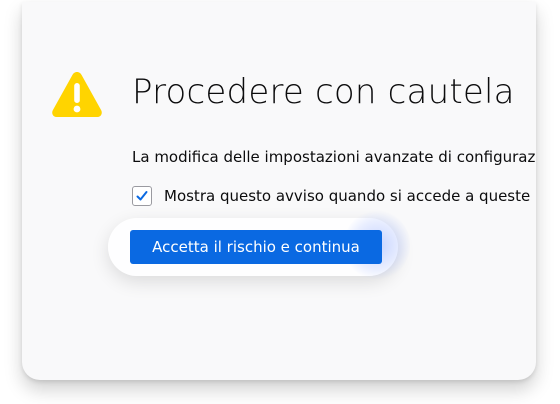 This screenshot has width=560, height=404. Describe the element at coordinates (77, 94) in the screenshot. I see `warning-triangle-icon` at that location.